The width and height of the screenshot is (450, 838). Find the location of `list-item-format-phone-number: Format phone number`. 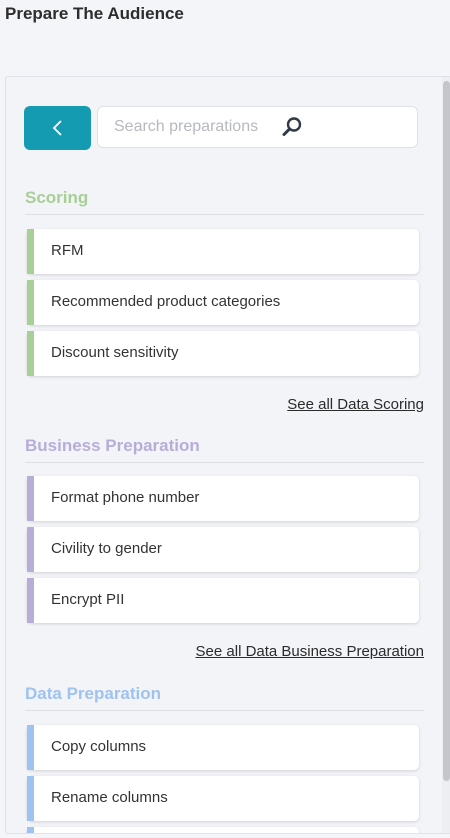

list-item-format-phone-number: Format phone number is located at coordinates (223, 498).